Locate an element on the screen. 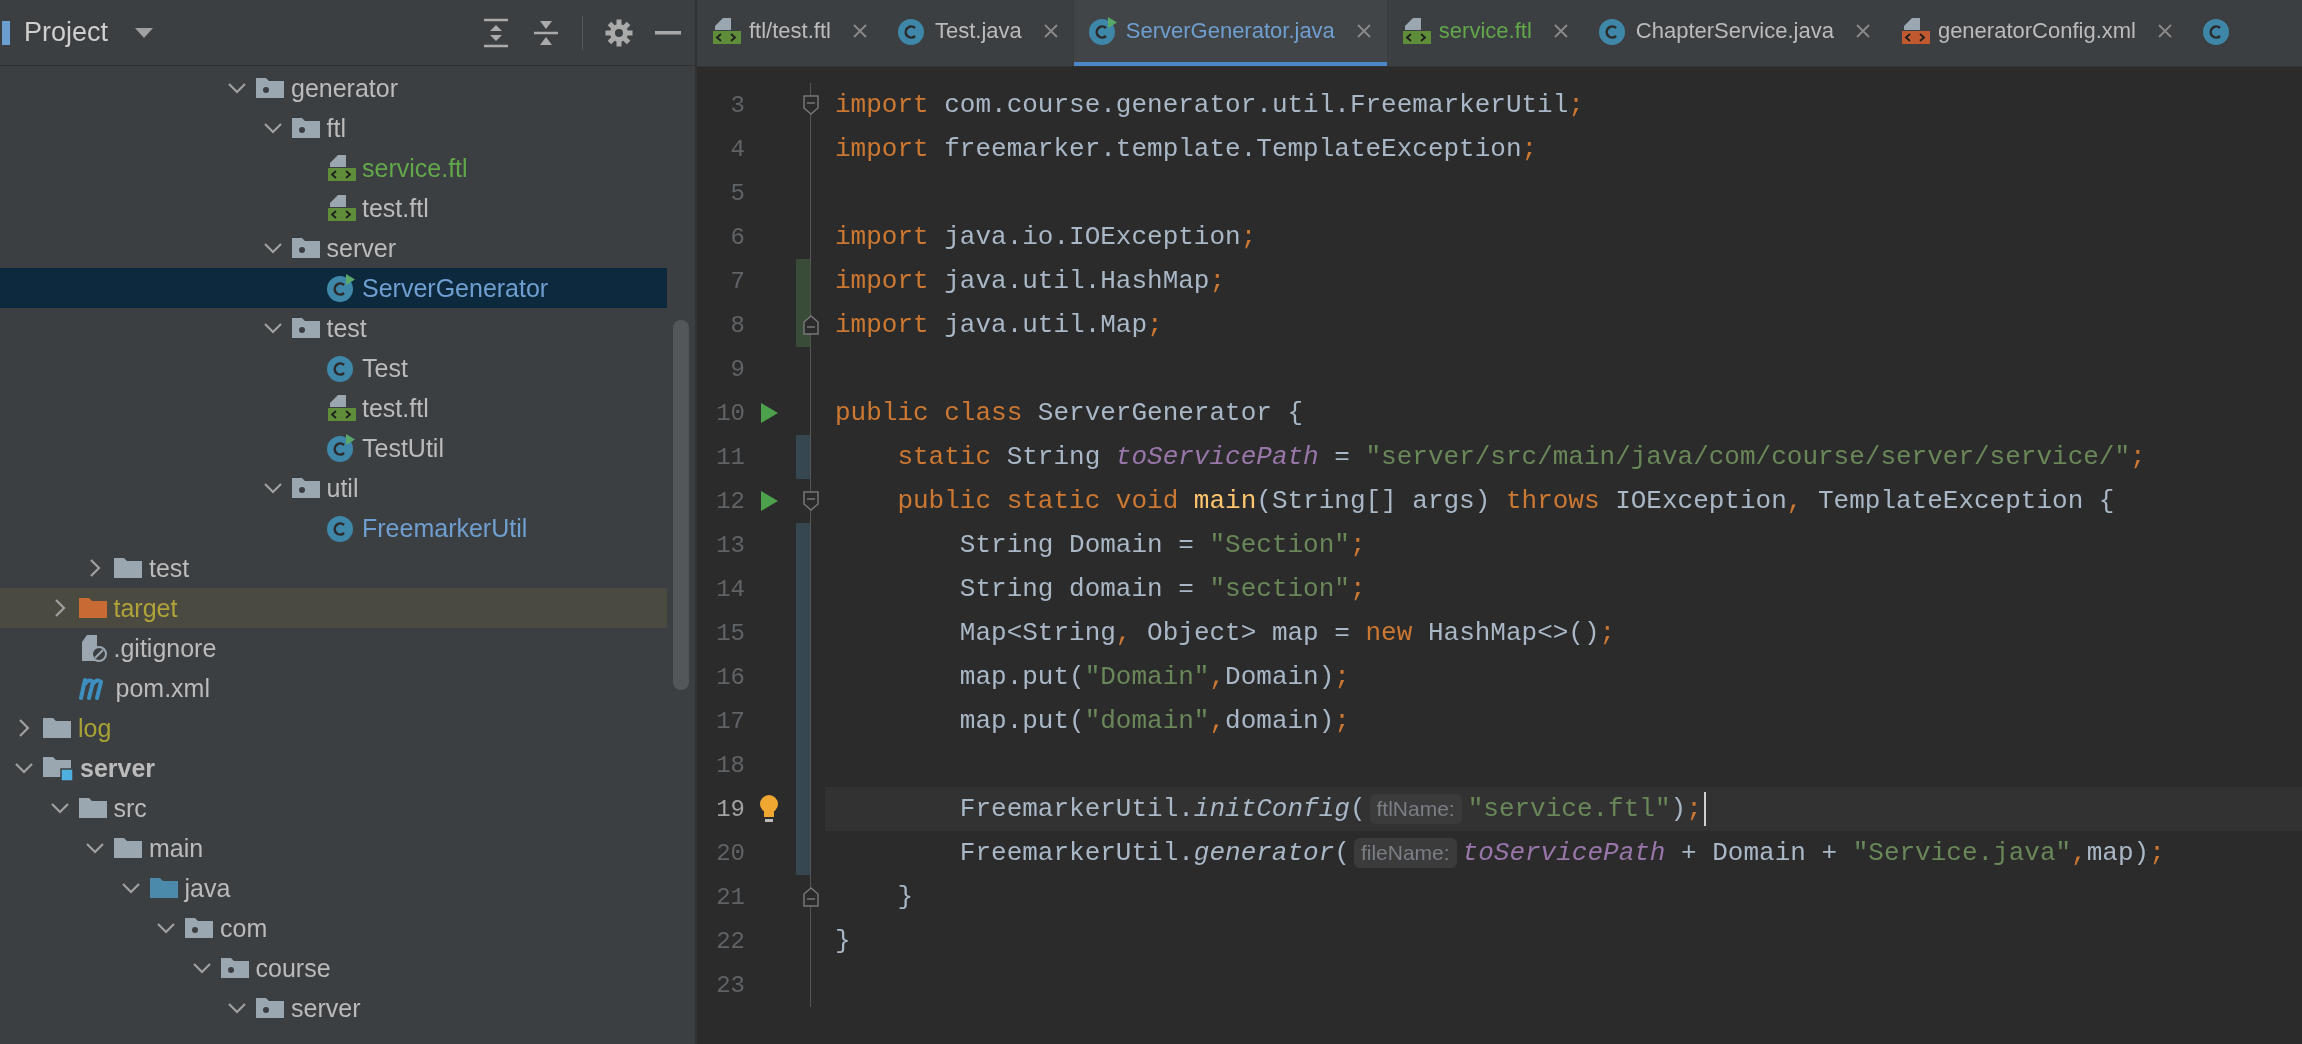 This screenshot has width=2302, height=1044. tree-row: util is located at coordinates (333, 488).